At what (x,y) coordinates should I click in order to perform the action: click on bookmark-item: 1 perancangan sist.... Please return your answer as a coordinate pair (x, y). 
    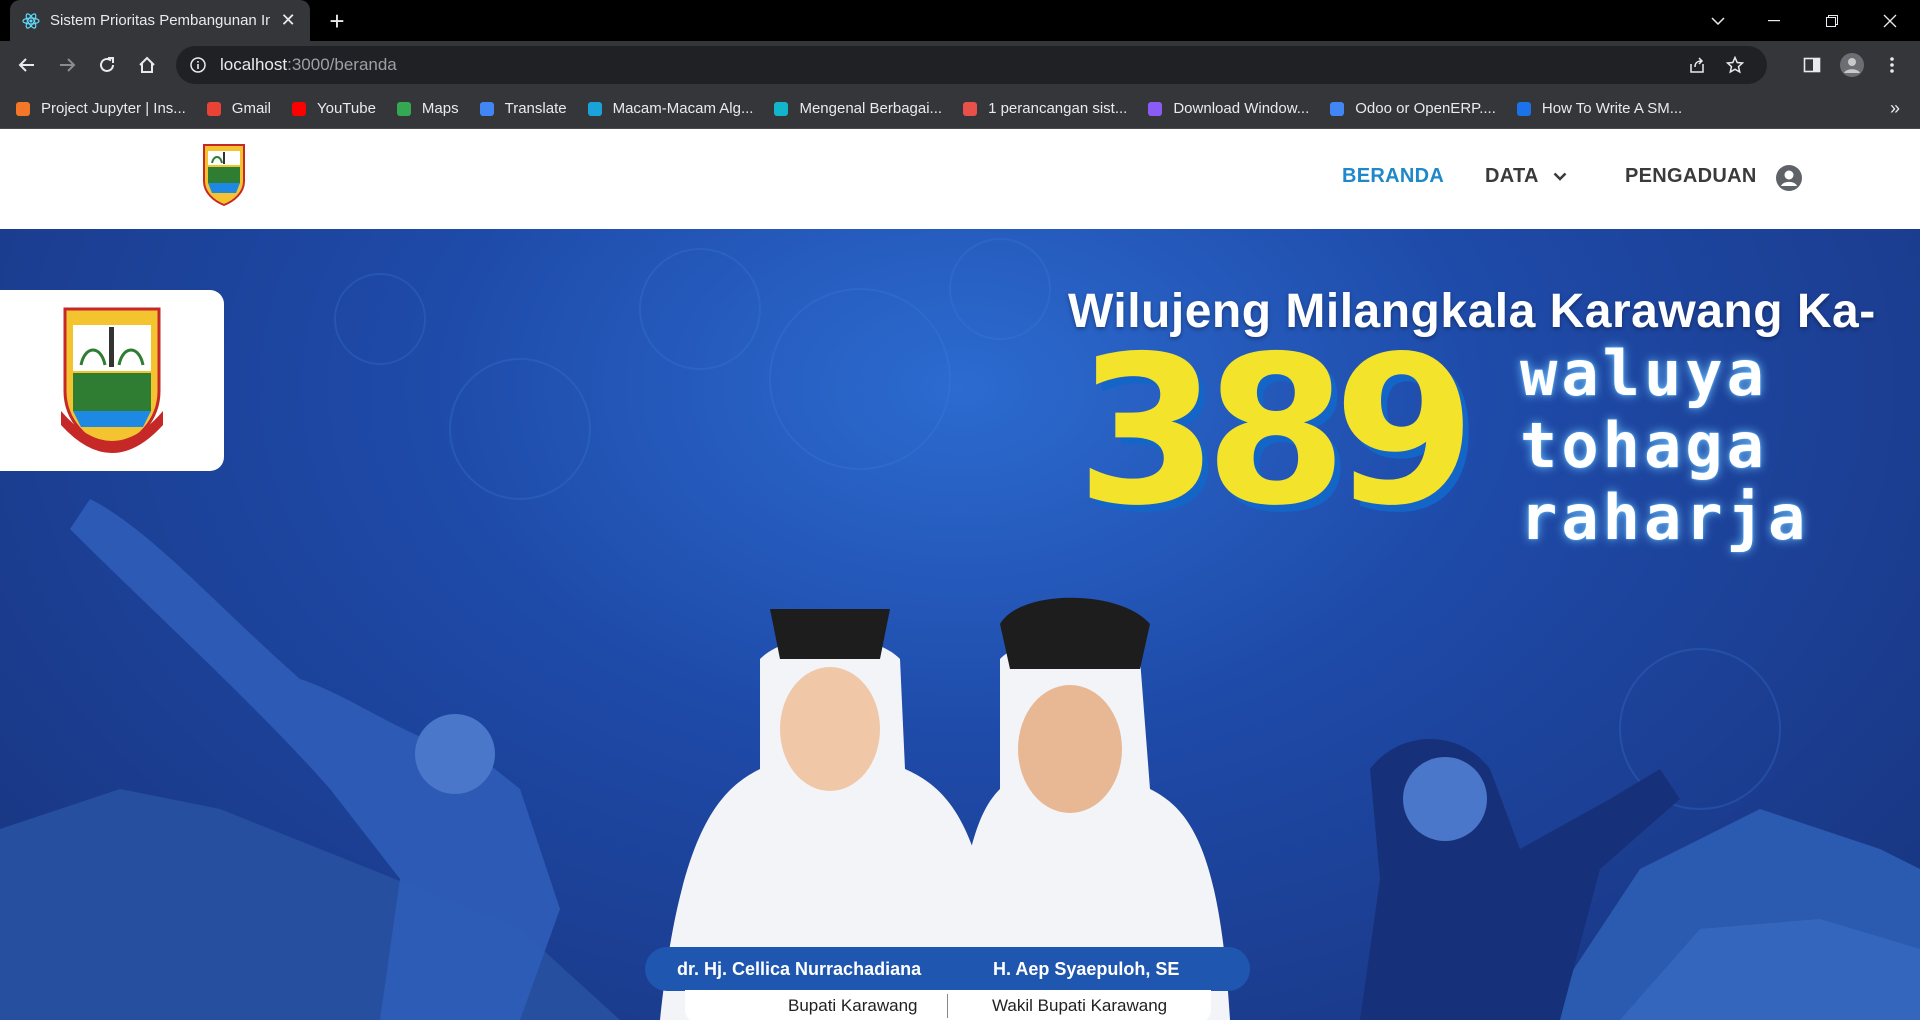
    Looking at the image, I should click on (1044, 109).